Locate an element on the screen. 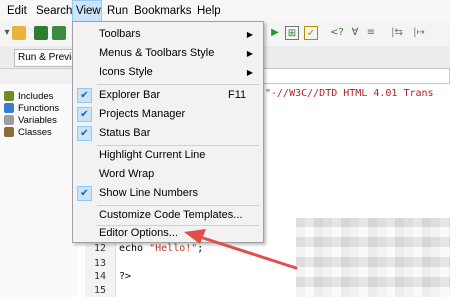 This screenshot has height=297, width=450. annotation-arrow-head is located at coordinates (195, 236).